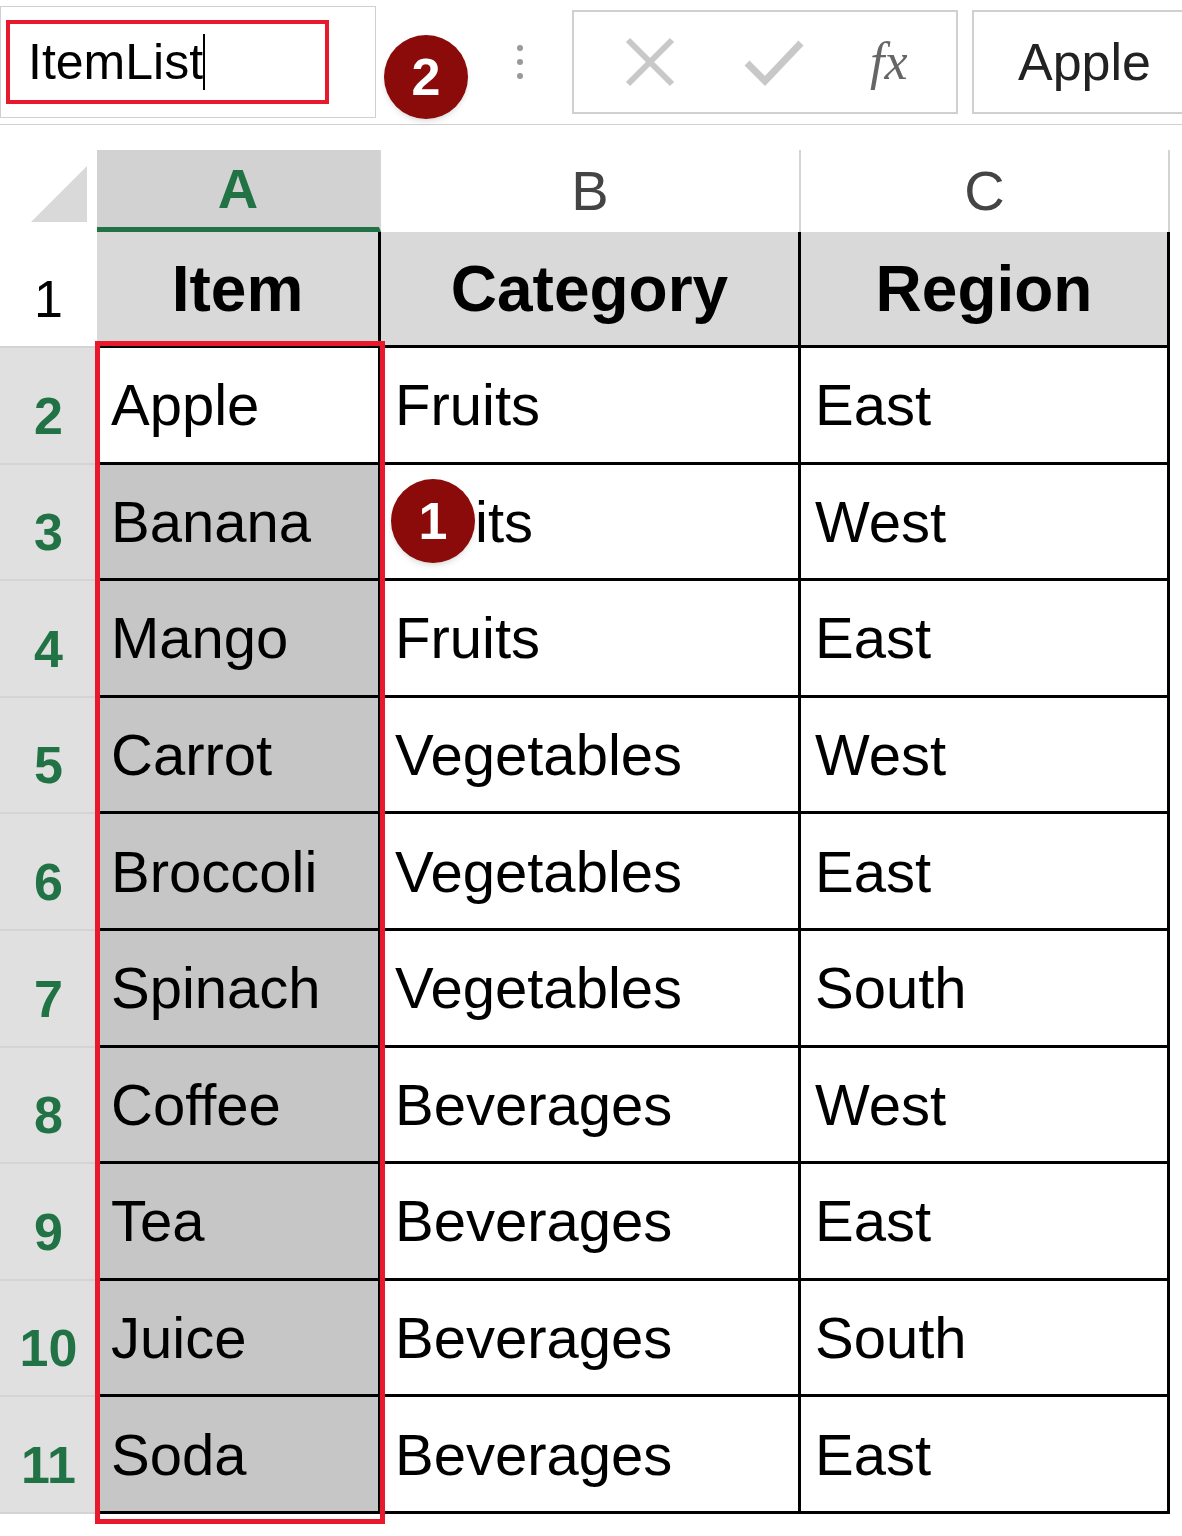  I want to click on header-cell: Category, so click(591, 290).